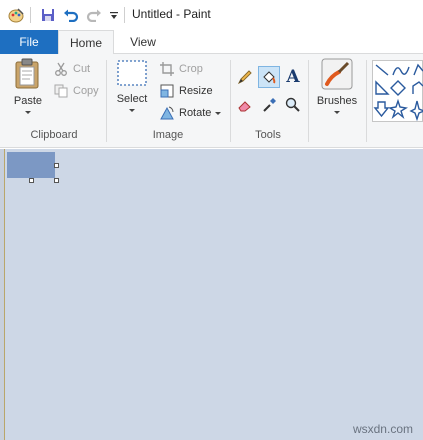 The image size is (423, 440). I want to click on fill-with-color-icon, so click(269, 77).